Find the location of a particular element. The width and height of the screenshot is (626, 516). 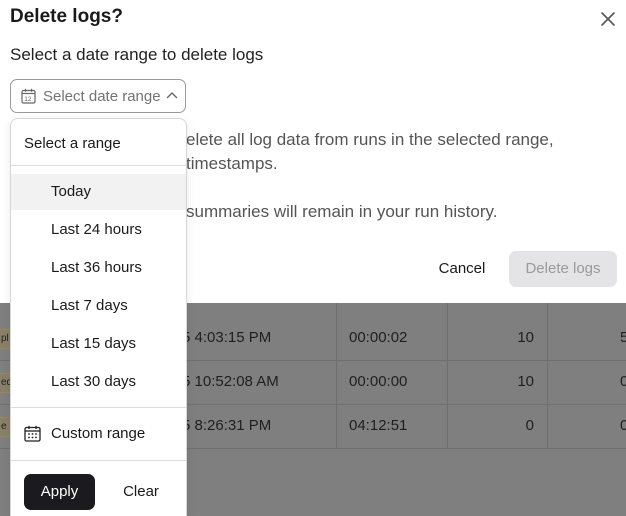

option-last-30-days: Last 30 days is located at coordinates (98, 382).